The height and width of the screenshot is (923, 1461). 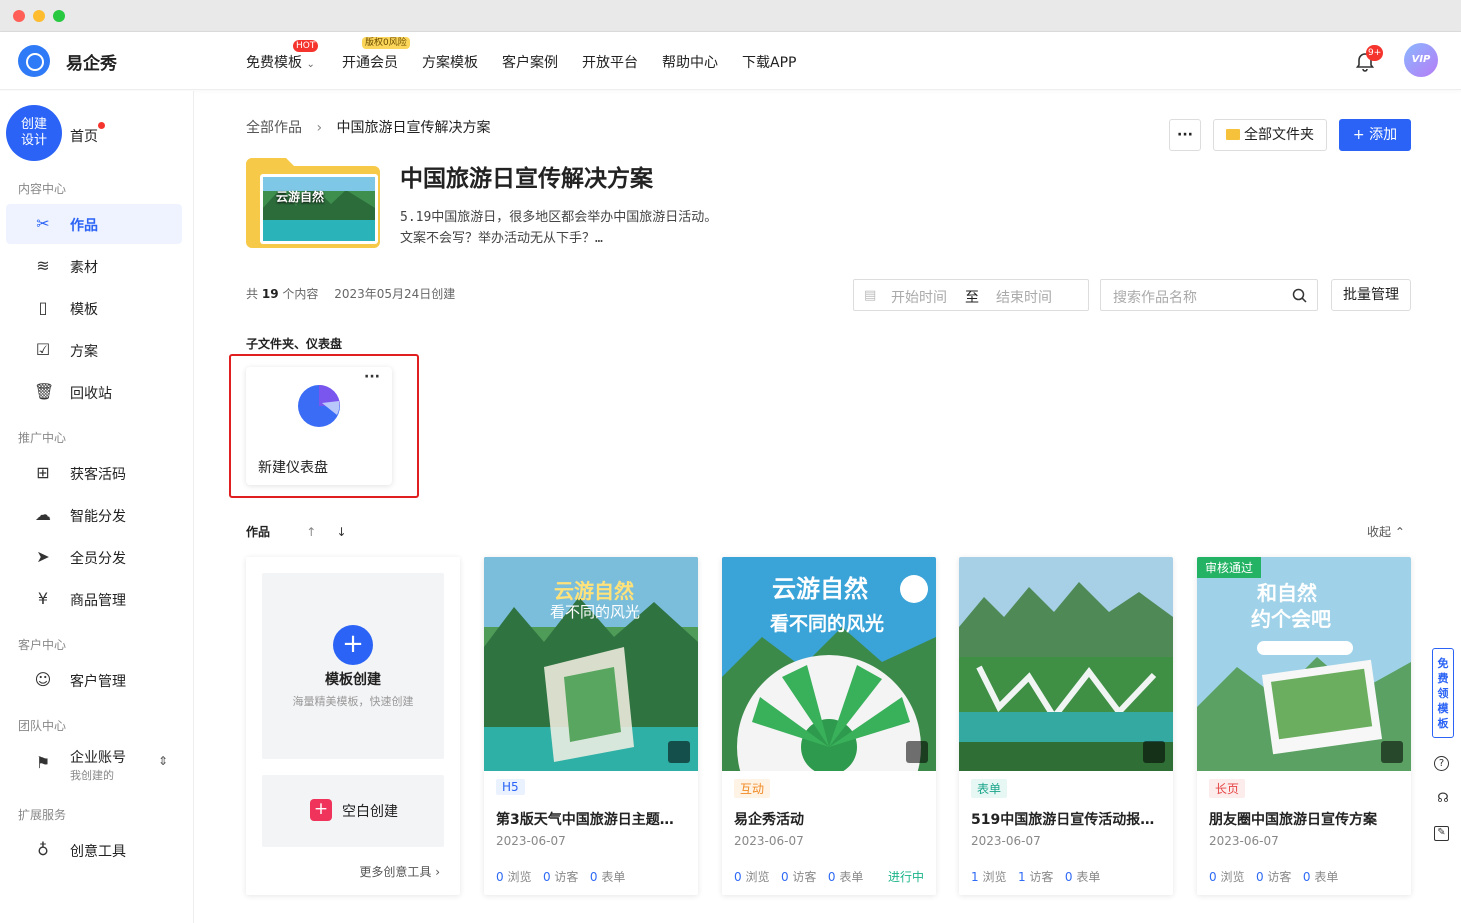 I want to click on blank-create-box: + 空白创建, so click(x=353, y=811).